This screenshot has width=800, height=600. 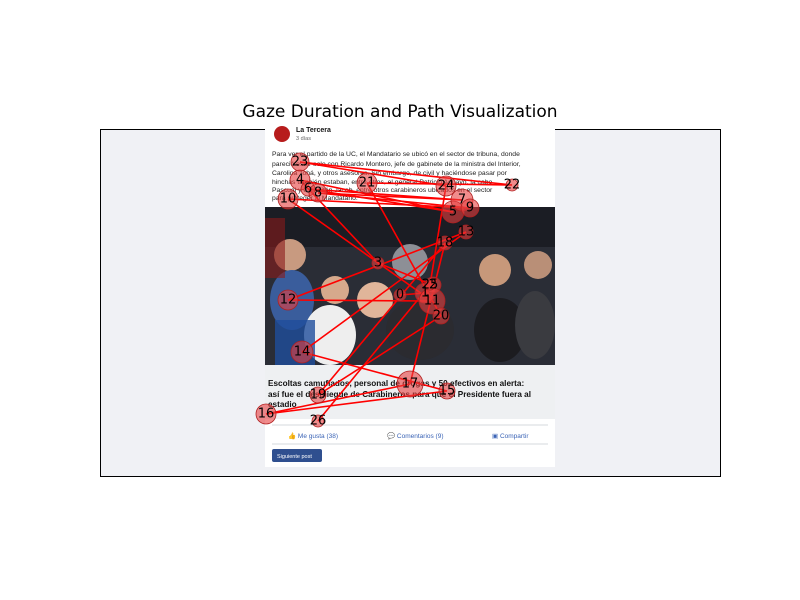 What do you see at coordinates (367, 183) in the screenshot?
I see `fixation-label: 21` at bounding box center [367, 183].